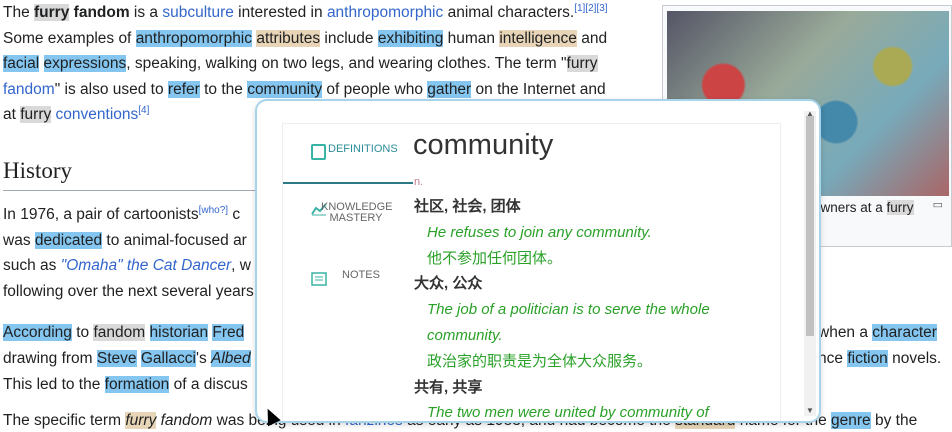 The width and height of the screenshot is (952, 432). I want to click on word-fandom-3: fandom, so click(186, 420).